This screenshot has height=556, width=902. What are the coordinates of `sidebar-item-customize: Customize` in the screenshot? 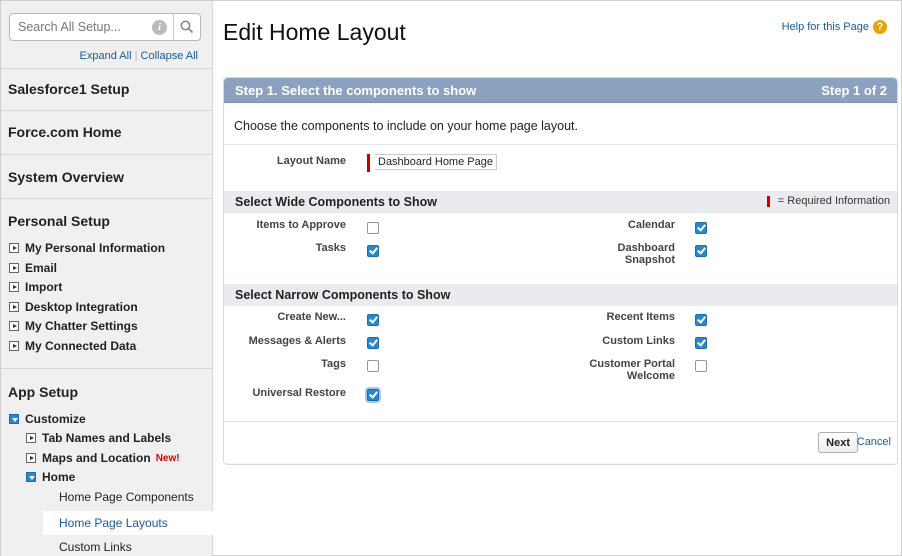 It's located at (47, 419).